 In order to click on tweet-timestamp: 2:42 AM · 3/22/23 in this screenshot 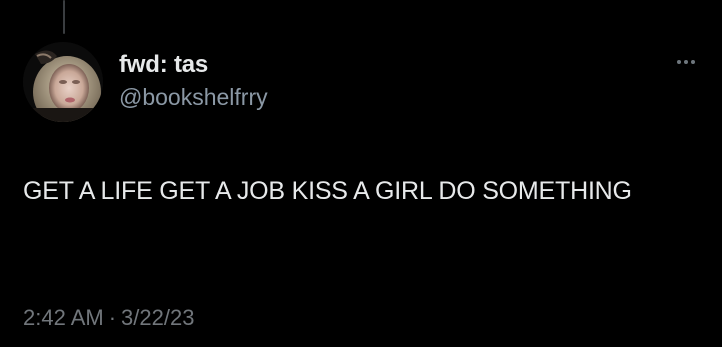, I will do `click(108, 318)`.